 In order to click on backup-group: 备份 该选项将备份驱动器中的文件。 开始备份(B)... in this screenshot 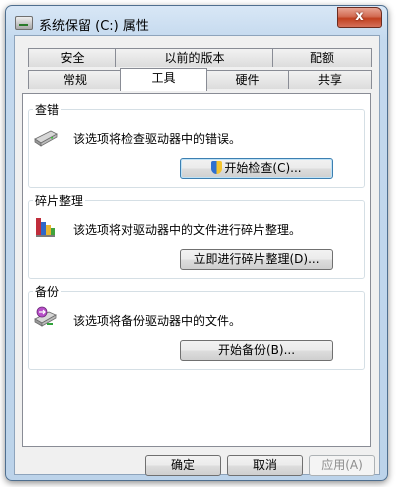, I will do `click(196, 326)`.